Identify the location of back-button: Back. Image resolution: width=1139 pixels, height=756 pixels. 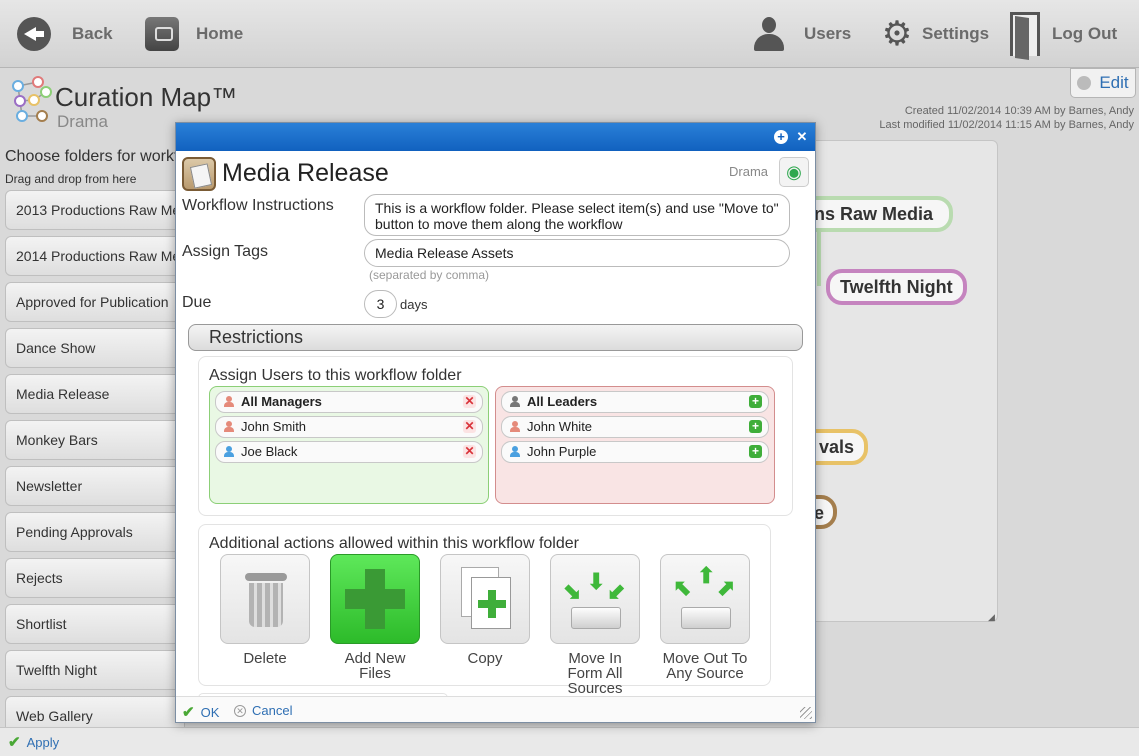
(65, 34).